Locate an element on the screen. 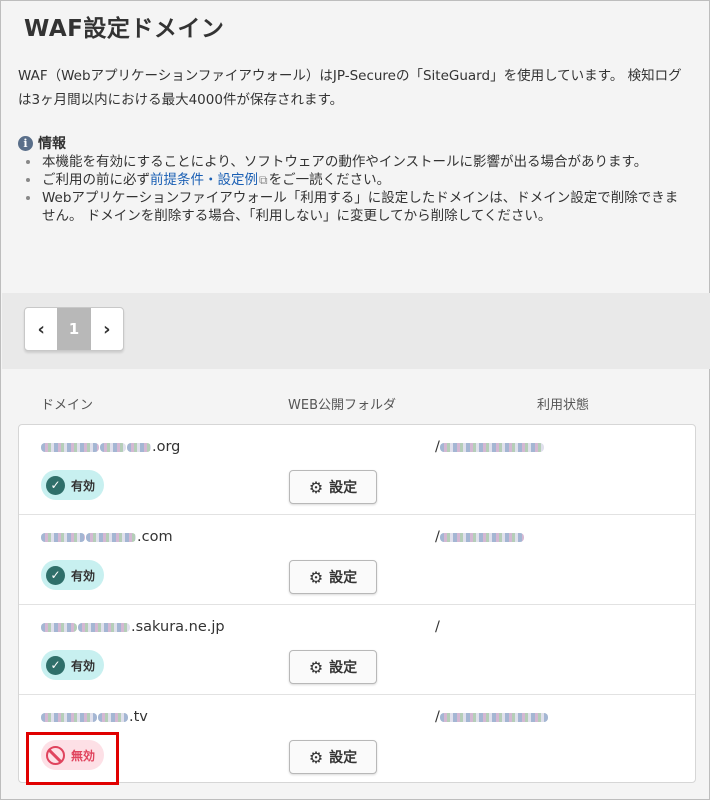 The height and width of the screenshot is (800, 710). domain-suffix: .sakura.ne.jp is located at coordinates (178, 627).